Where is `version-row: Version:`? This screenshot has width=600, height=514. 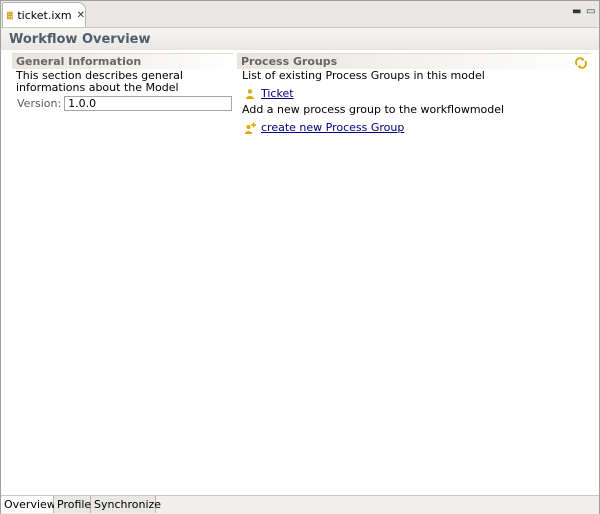 version-row: Version: is located at coordinates (125, 103).